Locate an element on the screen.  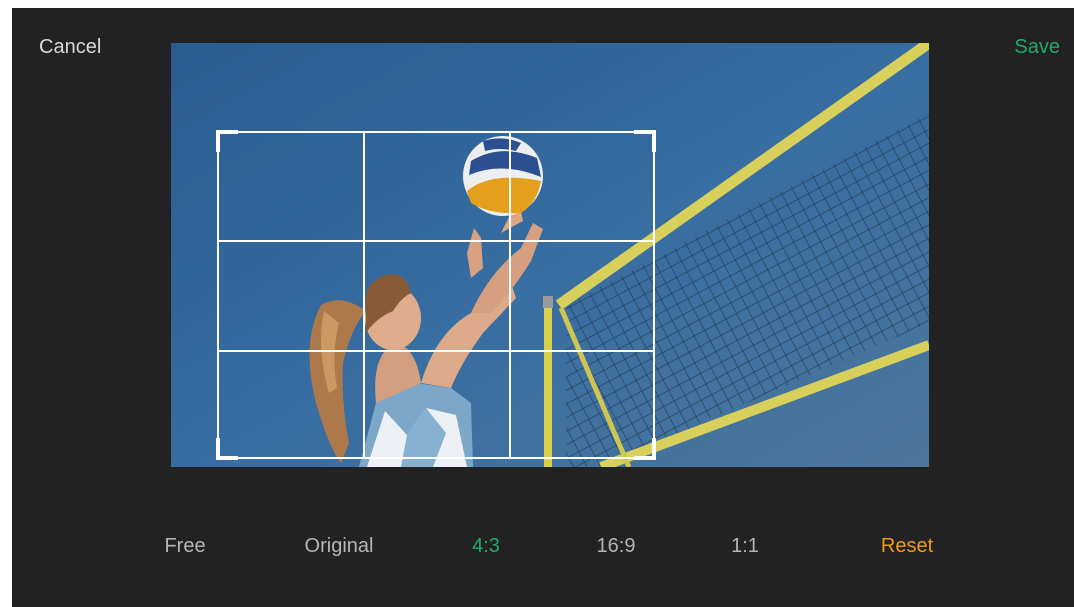
ratio-free-button: Free is located at coordinates (184, 546).